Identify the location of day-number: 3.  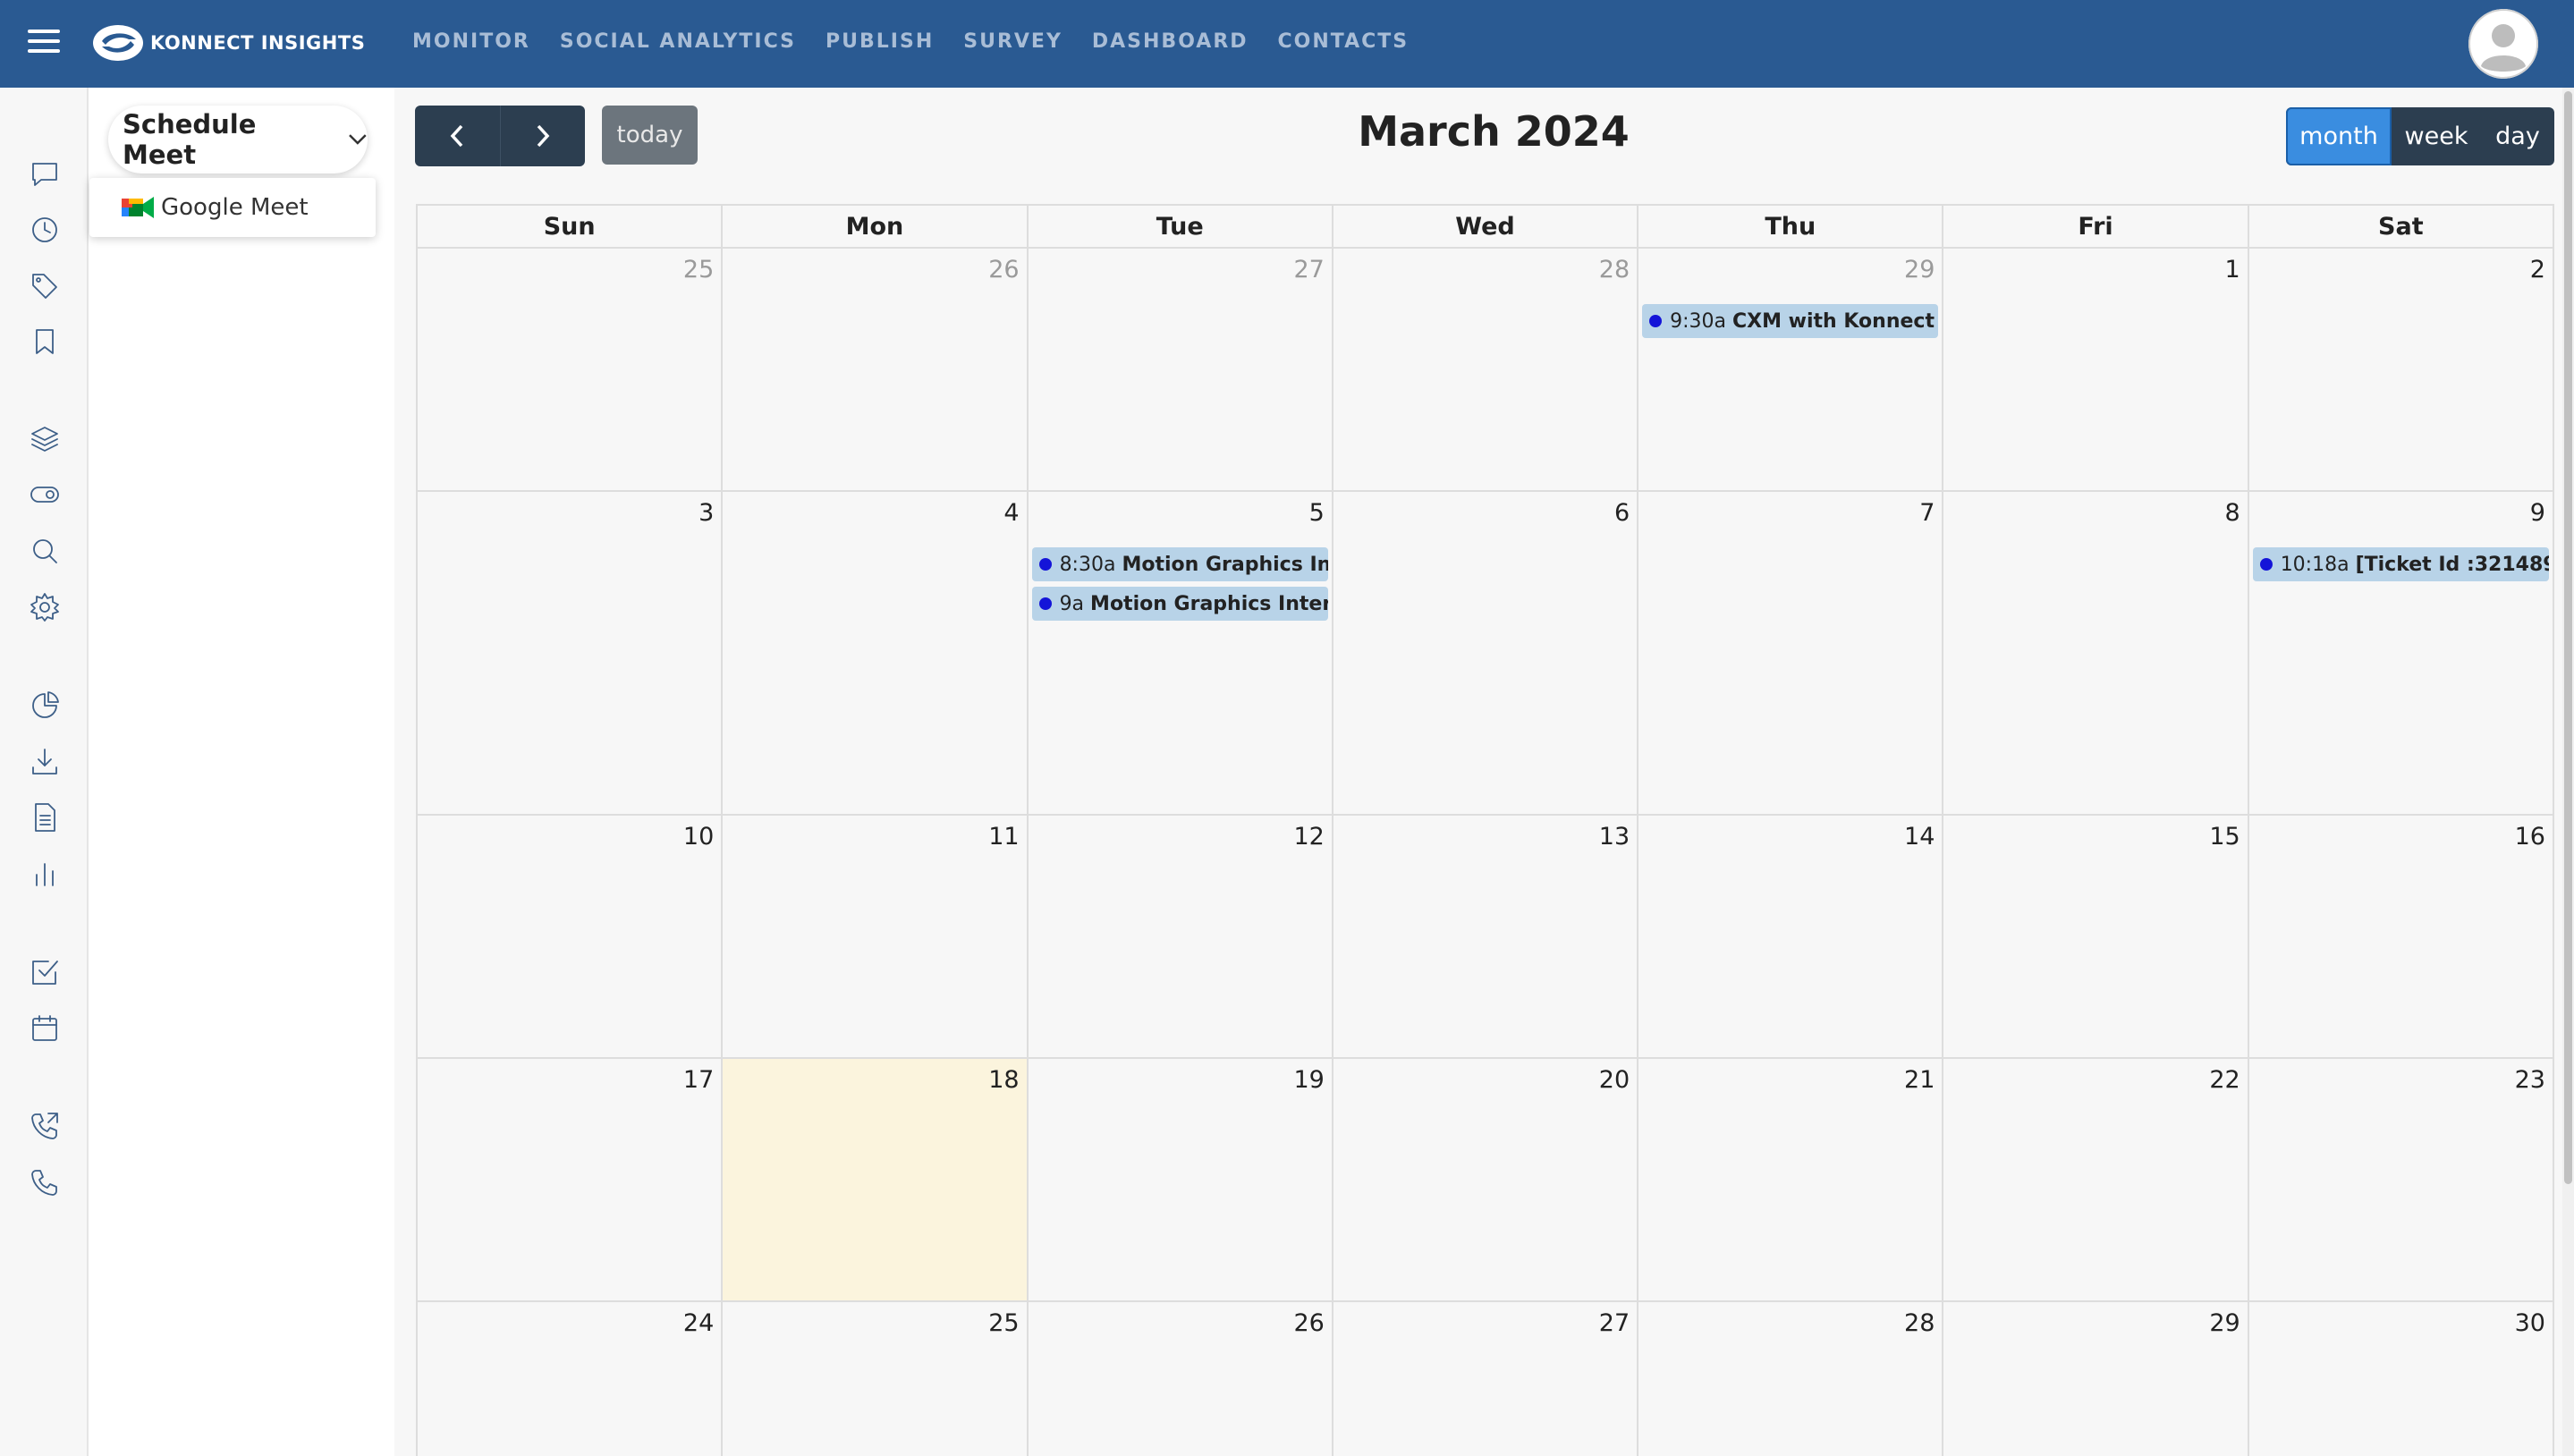
(706, 513).